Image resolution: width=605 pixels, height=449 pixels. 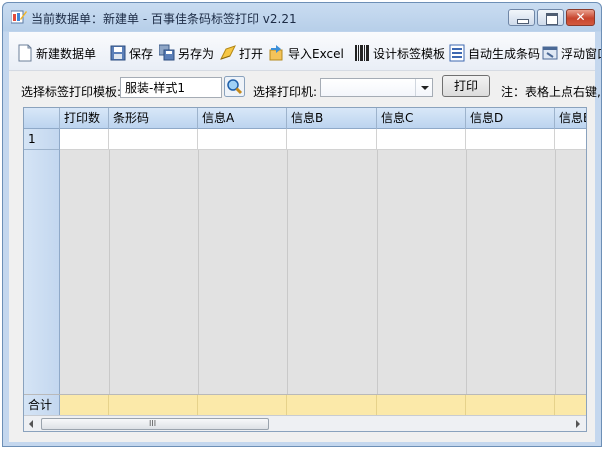 I want to click on save-as-icon, so click(x=167, y=52).